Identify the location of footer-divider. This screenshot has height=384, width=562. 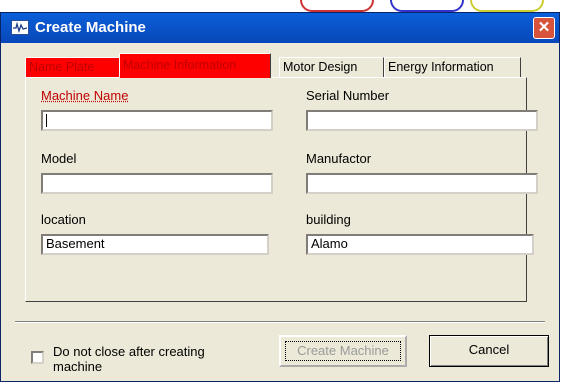
(280, 322).